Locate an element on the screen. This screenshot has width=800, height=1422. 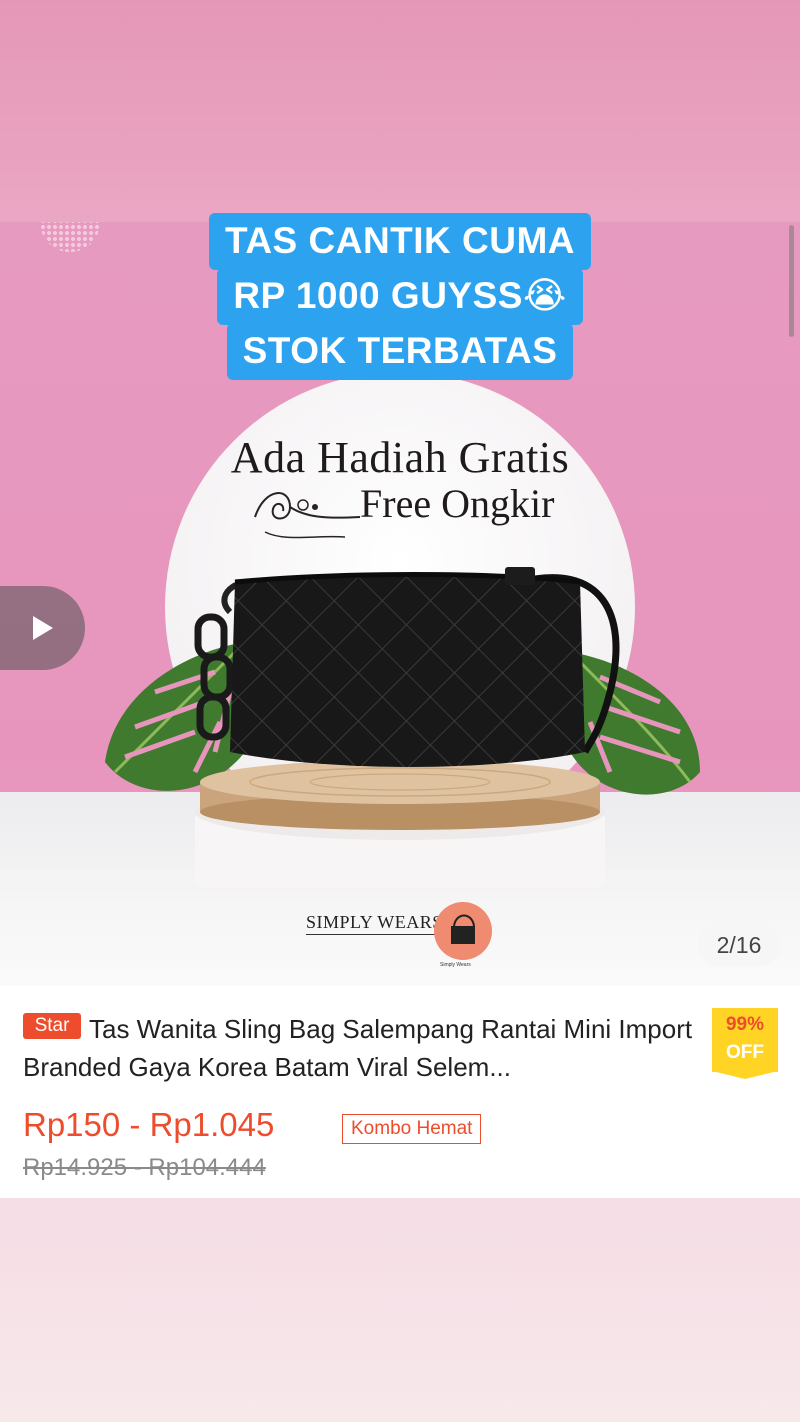
play-icon is located at coordinates (43, 628).